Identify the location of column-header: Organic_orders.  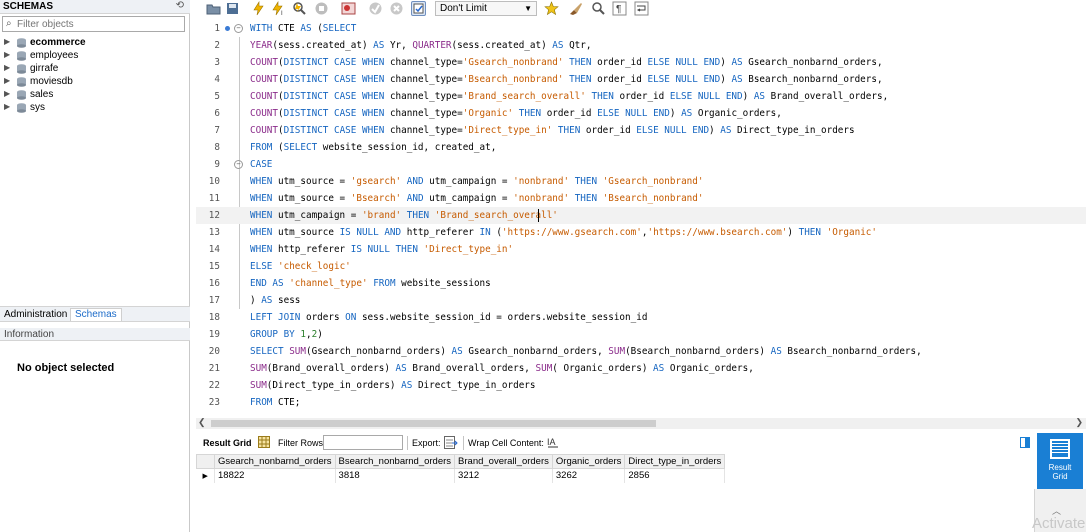
(588, 461).